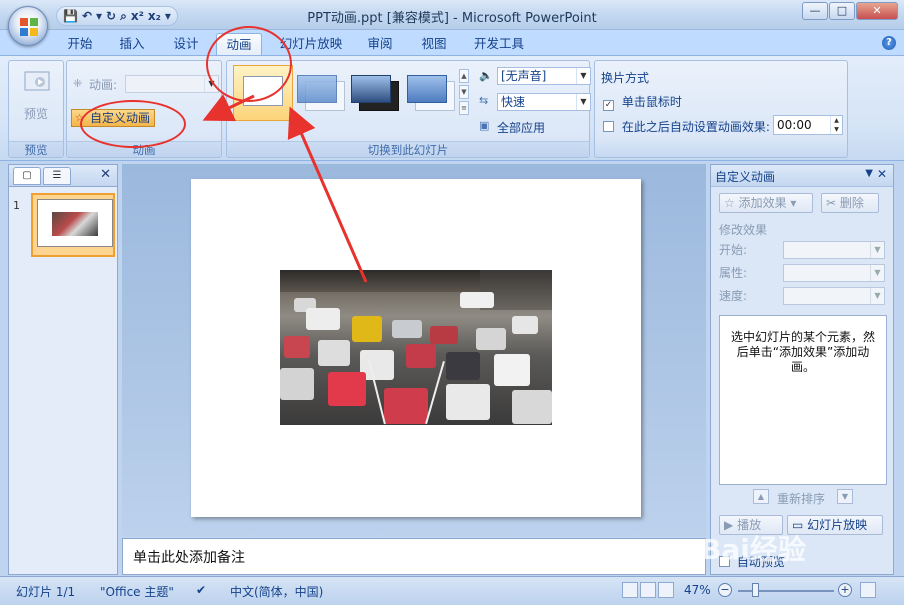  I want to click on office-button, so click(28, 26).